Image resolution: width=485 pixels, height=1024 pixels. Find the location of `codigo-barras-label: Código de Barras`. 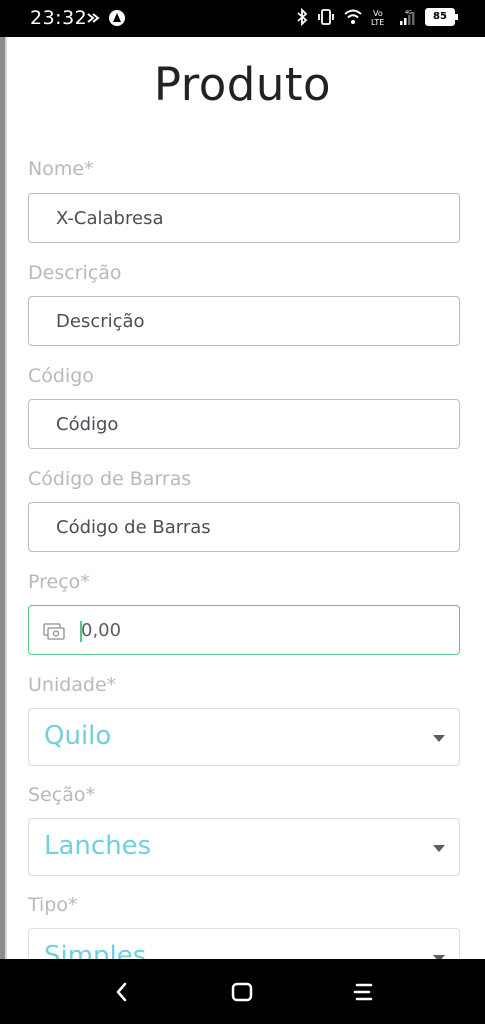

codigo-barras-label: Código de Barras is located at coordinates (110, 479).